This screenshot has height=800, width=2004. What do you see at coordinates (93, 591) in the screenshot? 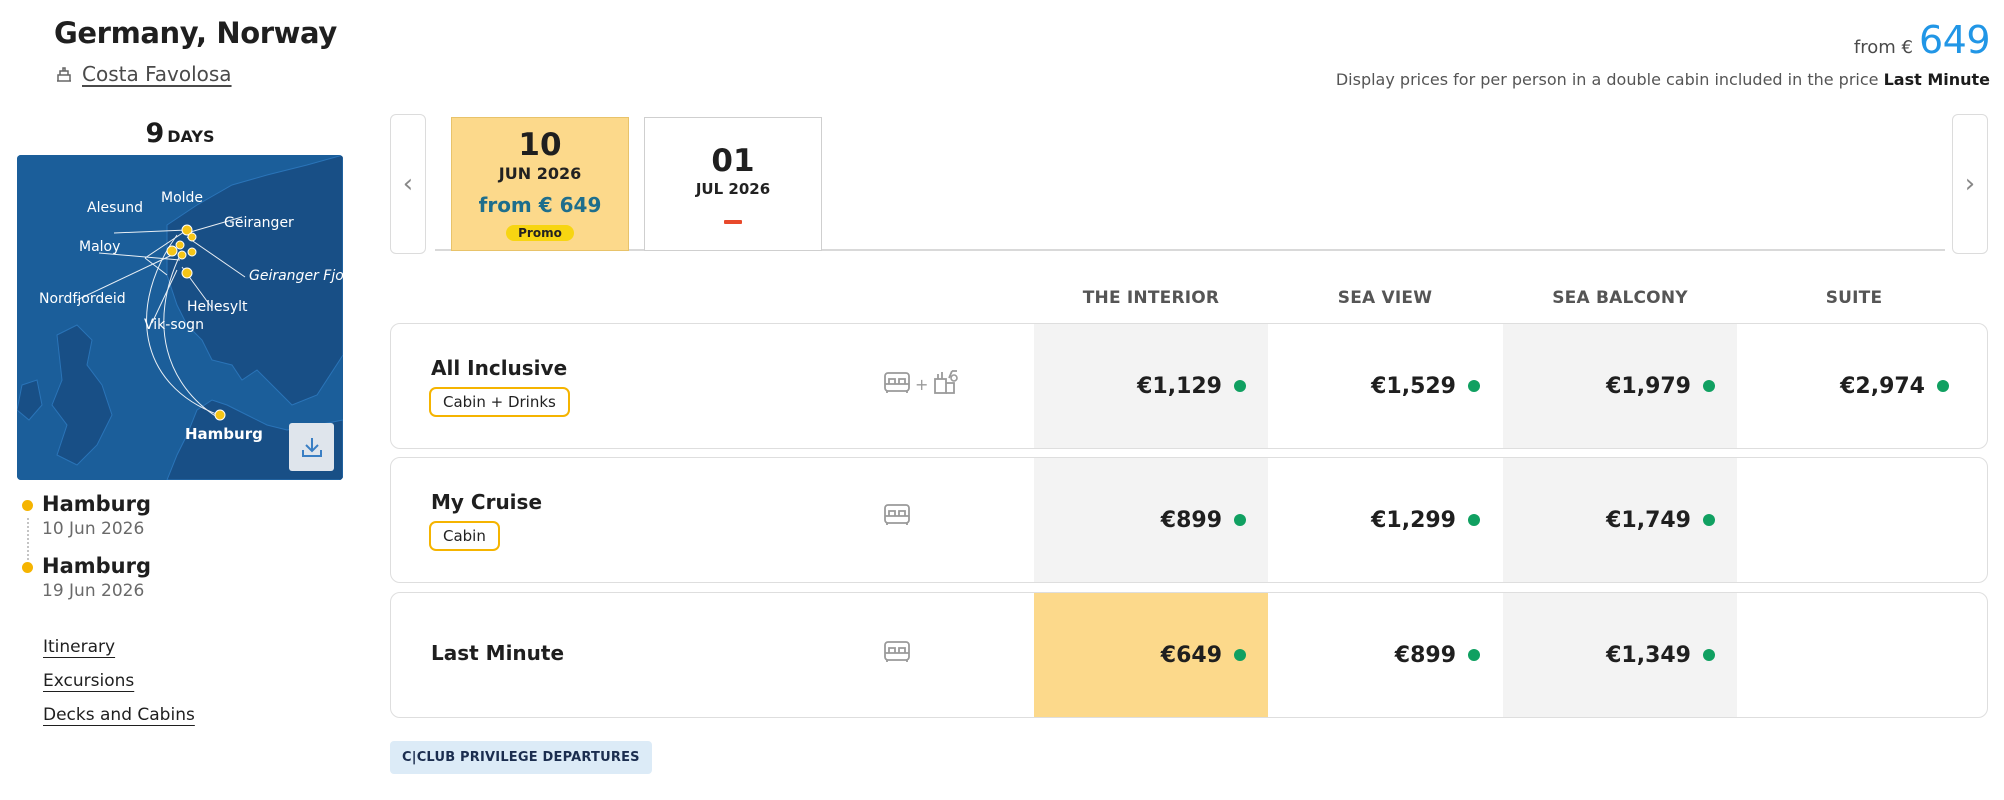
I see `timeline-date: 19 Jun 2026` at bounding box center [93, 591].